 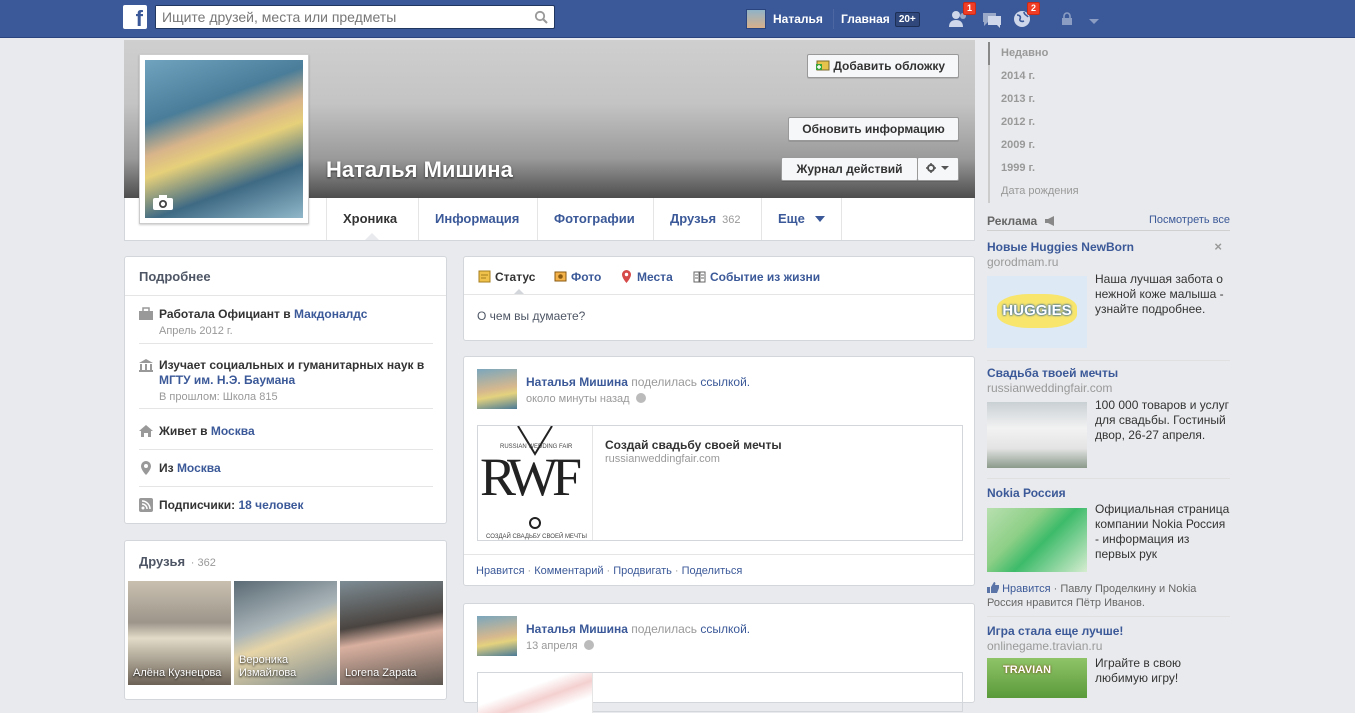 I want to click on ad-image: TRAVIAN, so click(x=1037, y=678).